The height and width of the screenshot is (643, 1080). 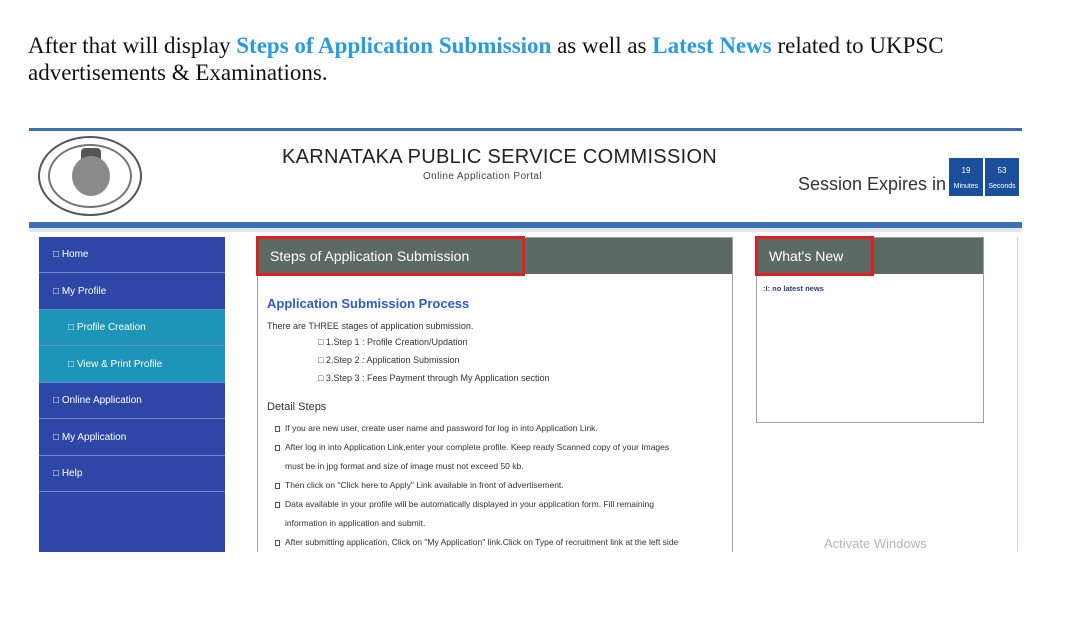 I want to click on detail-step-continued: information in application and submit., so click(x=507, y=523).